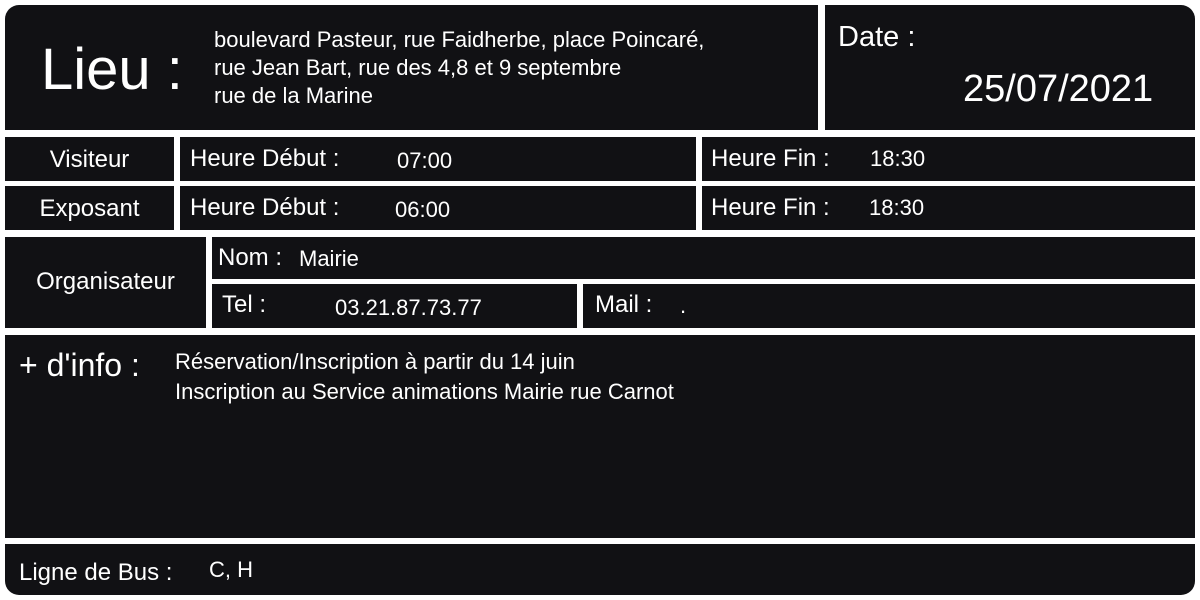  Describe the element at coordinates (329, 258) in the screenshot. I see `organisateur-nom-value: Mairie` at that location.